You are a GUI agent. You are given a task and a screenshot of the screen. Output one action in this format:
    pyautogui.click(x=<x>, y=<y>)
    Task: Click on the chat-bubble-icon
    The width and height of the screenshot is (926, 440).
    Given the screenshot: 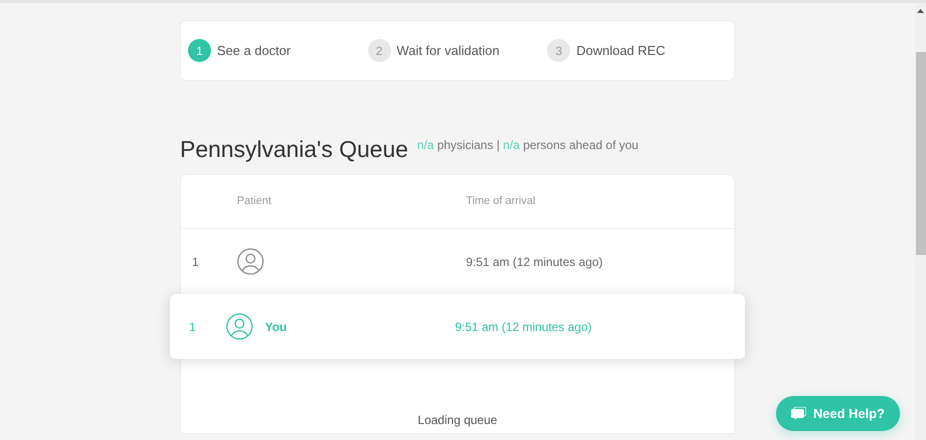 What is the action you would take?
    pyautogui.click(x=798, y=413)
    